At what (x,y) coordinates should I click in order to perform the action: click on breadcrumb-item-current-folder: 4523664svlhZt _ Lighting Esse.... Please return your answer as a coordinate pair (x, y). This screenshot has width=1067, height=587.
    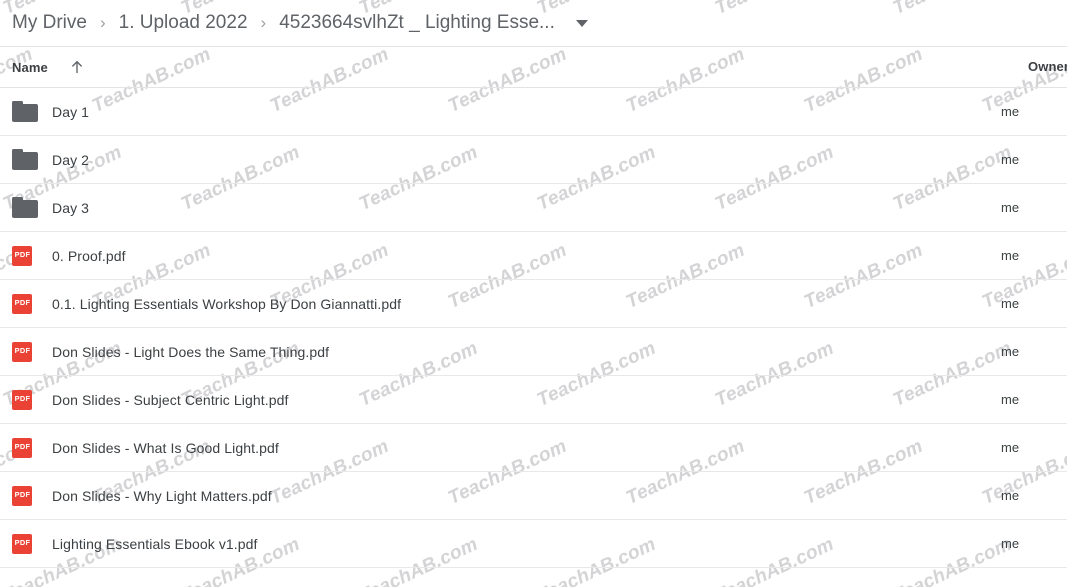
    Looking at the image, I should click on (417, 23).